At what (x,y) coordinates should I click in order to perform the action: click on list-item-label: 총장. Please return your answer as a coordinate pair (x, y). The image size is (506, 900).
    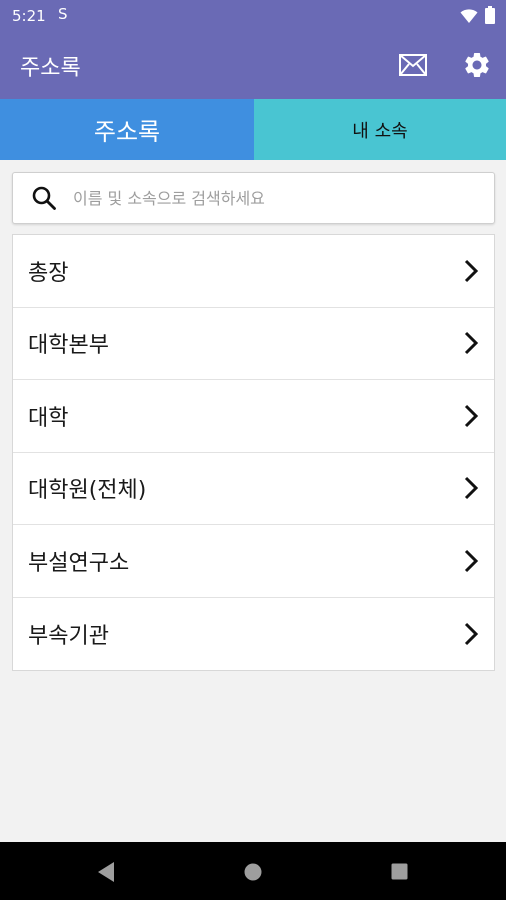
    Looking at the image, I should click on (48, 273).